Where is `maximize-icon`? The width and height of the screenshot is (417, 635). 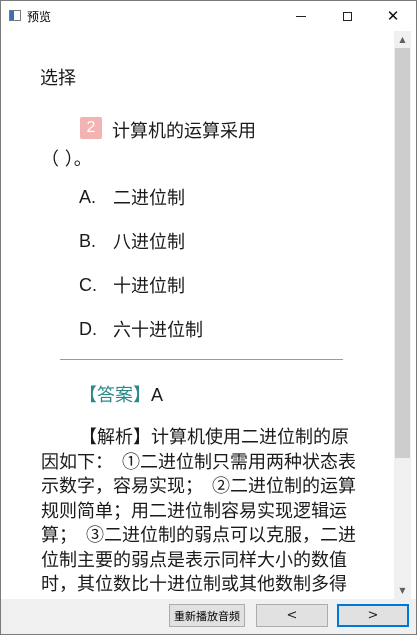
maximize-icon is located at coordinates (347, 16).